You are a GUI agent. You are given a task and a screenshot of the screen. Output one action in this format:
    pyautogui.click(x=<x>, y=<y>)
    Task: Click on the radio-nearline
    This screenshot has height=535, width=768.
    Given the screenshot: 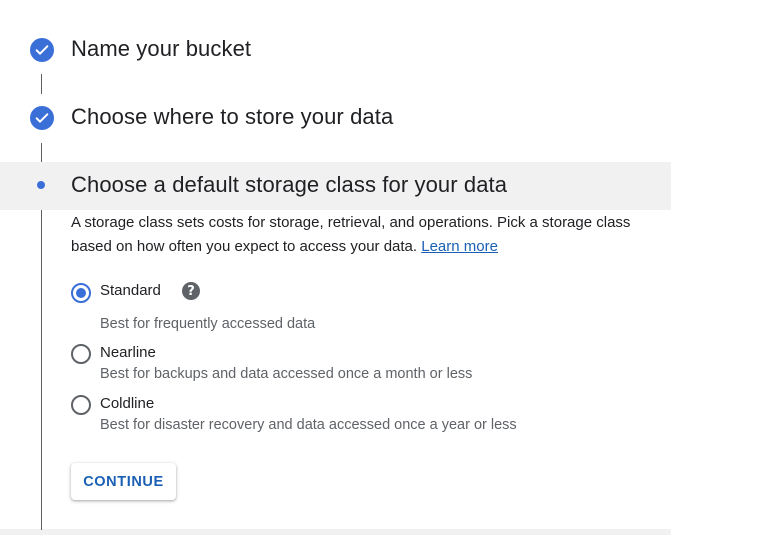 What is the action you would take?
    pyautogui.click(x=81, y=354)
    